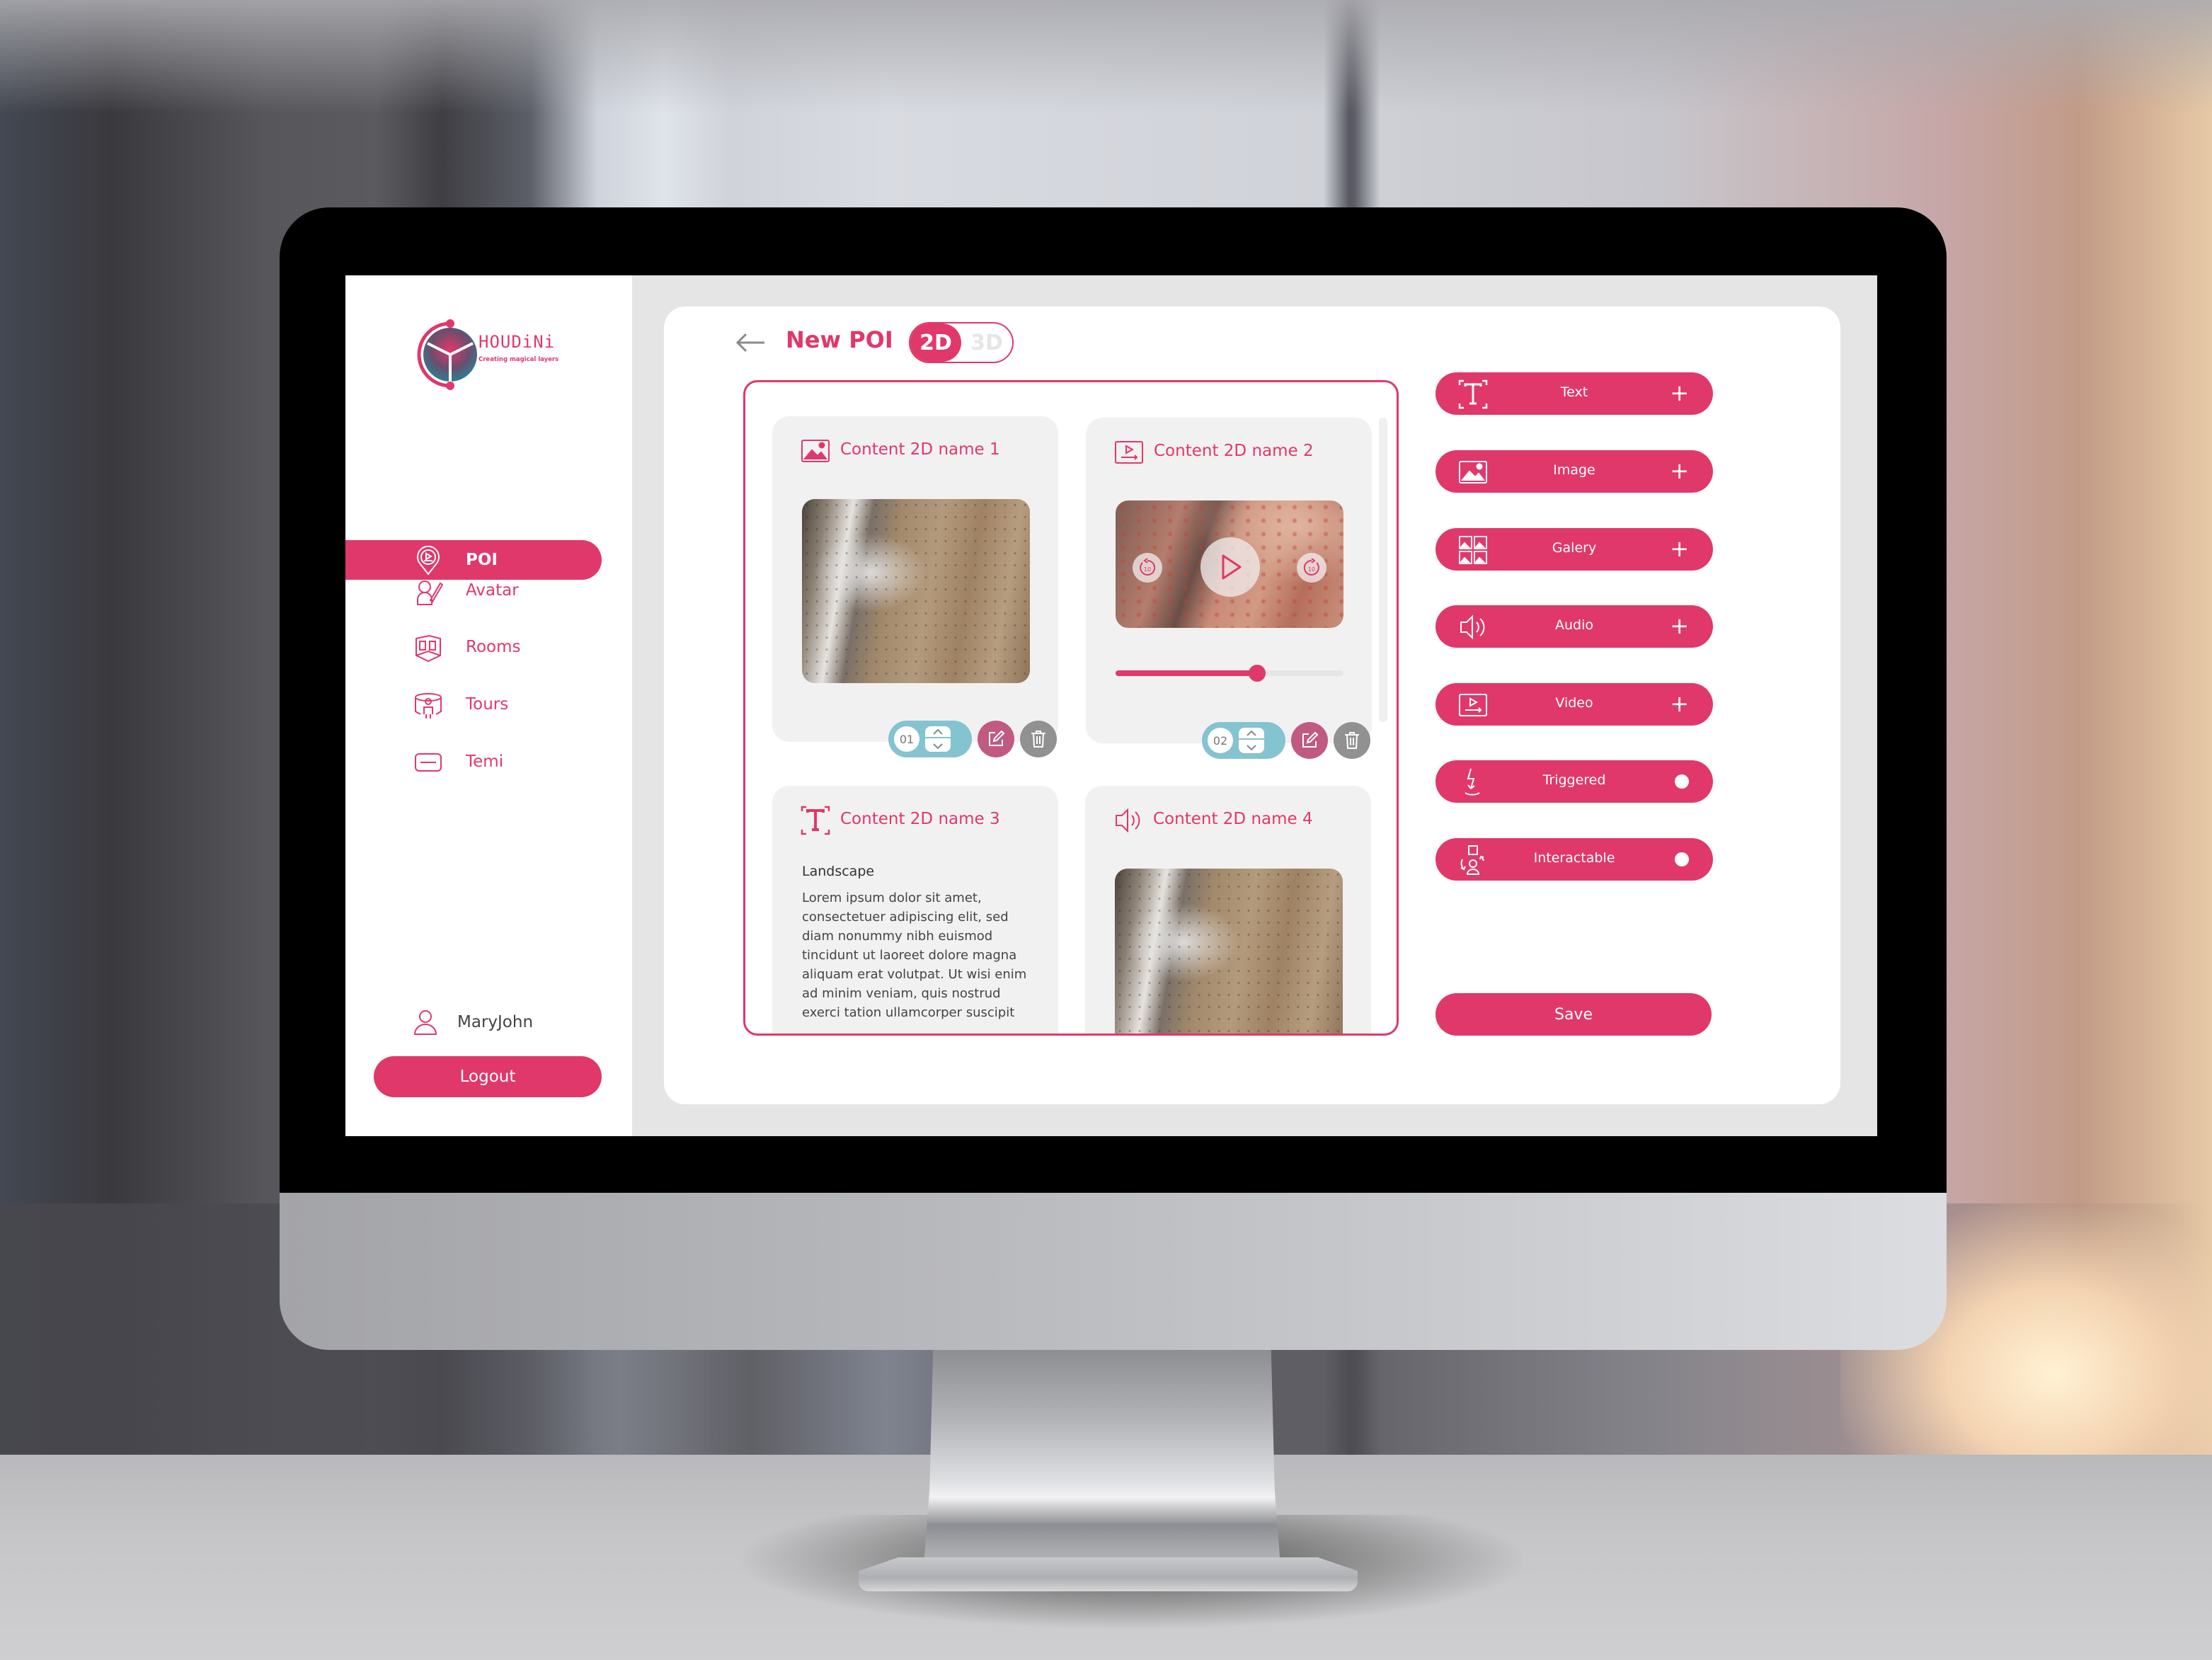 The height and width of the screenshot is (1660, 2212). I want to click on rewind-10-icon: 10, so click(1148, 567).